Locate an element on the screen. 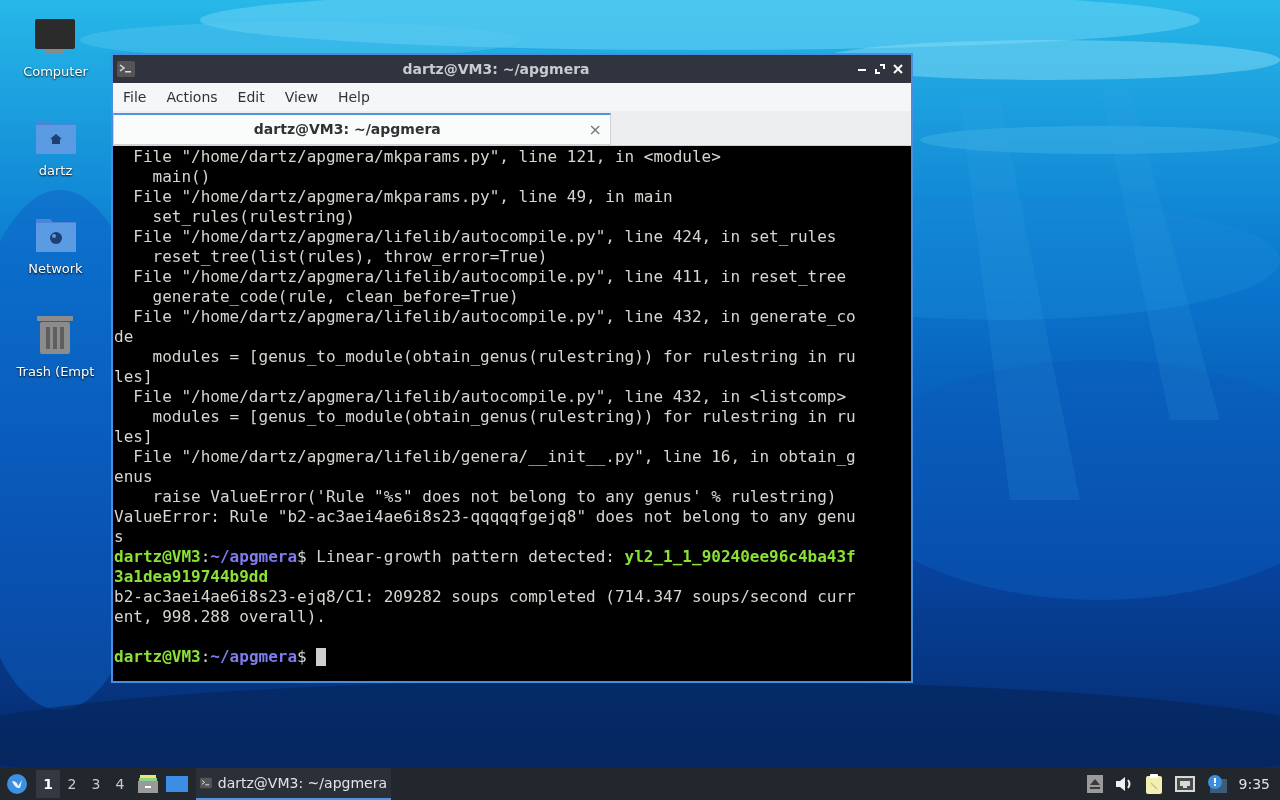  monitor-icon is located at coordinates (55, 37).